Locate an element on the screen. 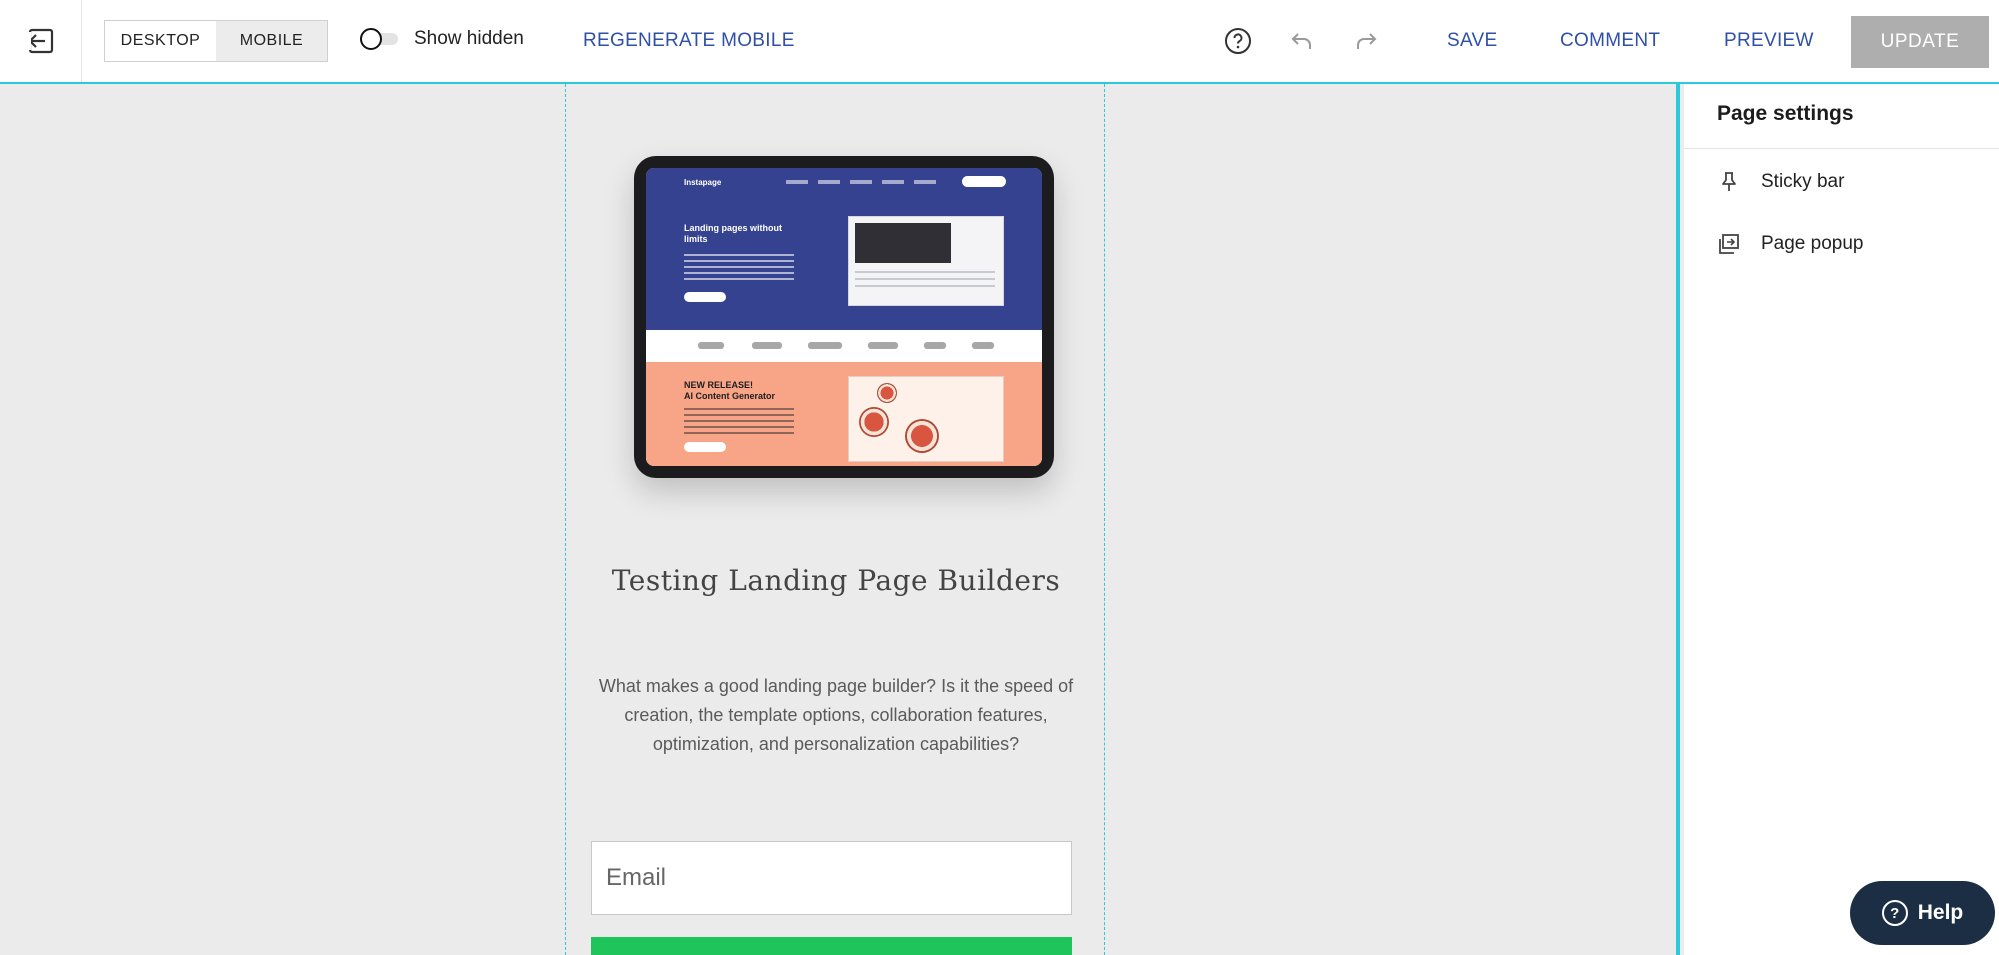 The image size is (1999, 955). panel-divider is located at coordinates (1841, 148).